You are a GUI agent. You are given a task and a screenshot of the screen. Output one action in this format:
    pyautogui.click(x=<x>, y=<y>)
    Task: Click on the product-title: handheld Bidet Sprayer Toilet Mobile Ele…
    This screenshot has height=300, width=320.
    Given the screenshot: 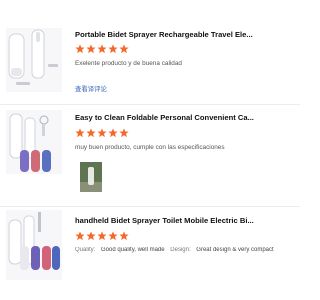 What is the action you would take?
    pyautogui.click(x=186, y=220)
    